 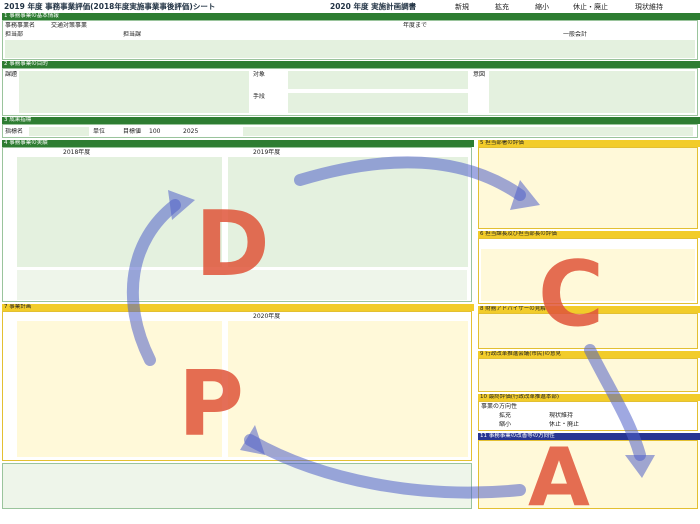 What do you see at coordinates (410, 178) in the screenshot?
I see `arrow-d-to-c` at bounding box center [410, 178].